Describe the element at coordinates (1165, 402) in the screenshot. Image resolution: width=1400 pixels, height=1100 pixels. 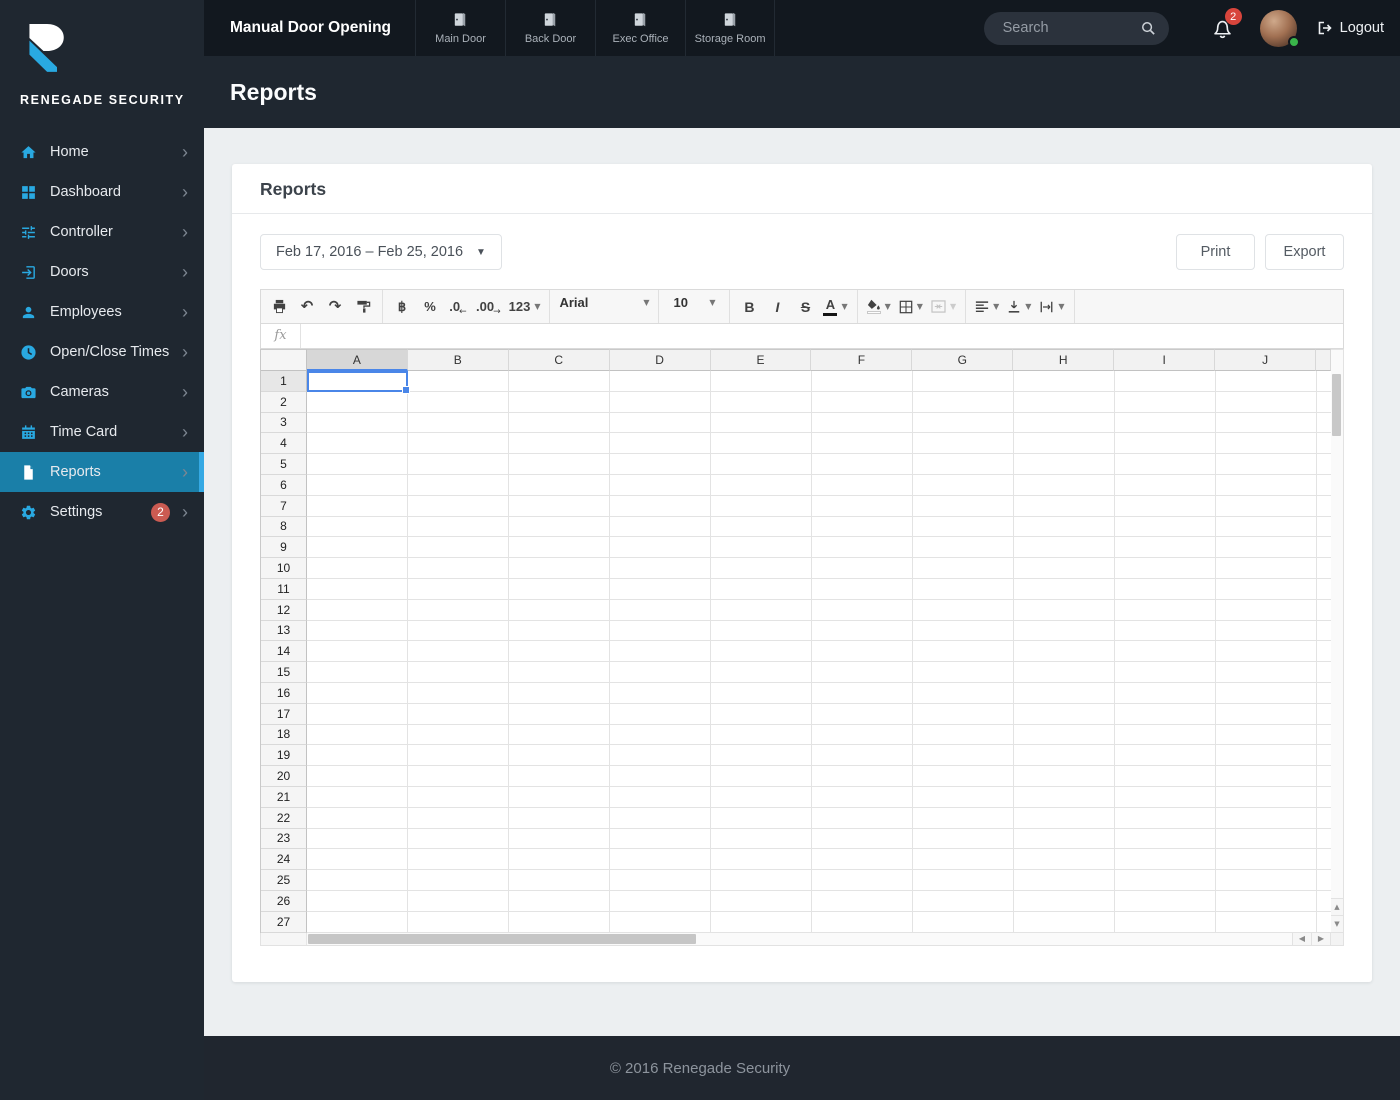
I see `grid-cell-i2` at that location.